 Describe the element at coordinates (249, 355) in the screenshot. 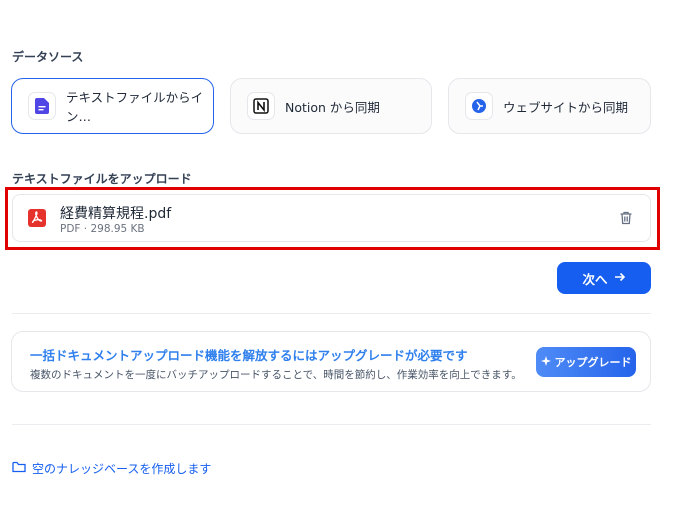

I see `upgrade-title: 一括ドキュメントアップロード機能を解放するにはアップグレードが必要です` at that location.